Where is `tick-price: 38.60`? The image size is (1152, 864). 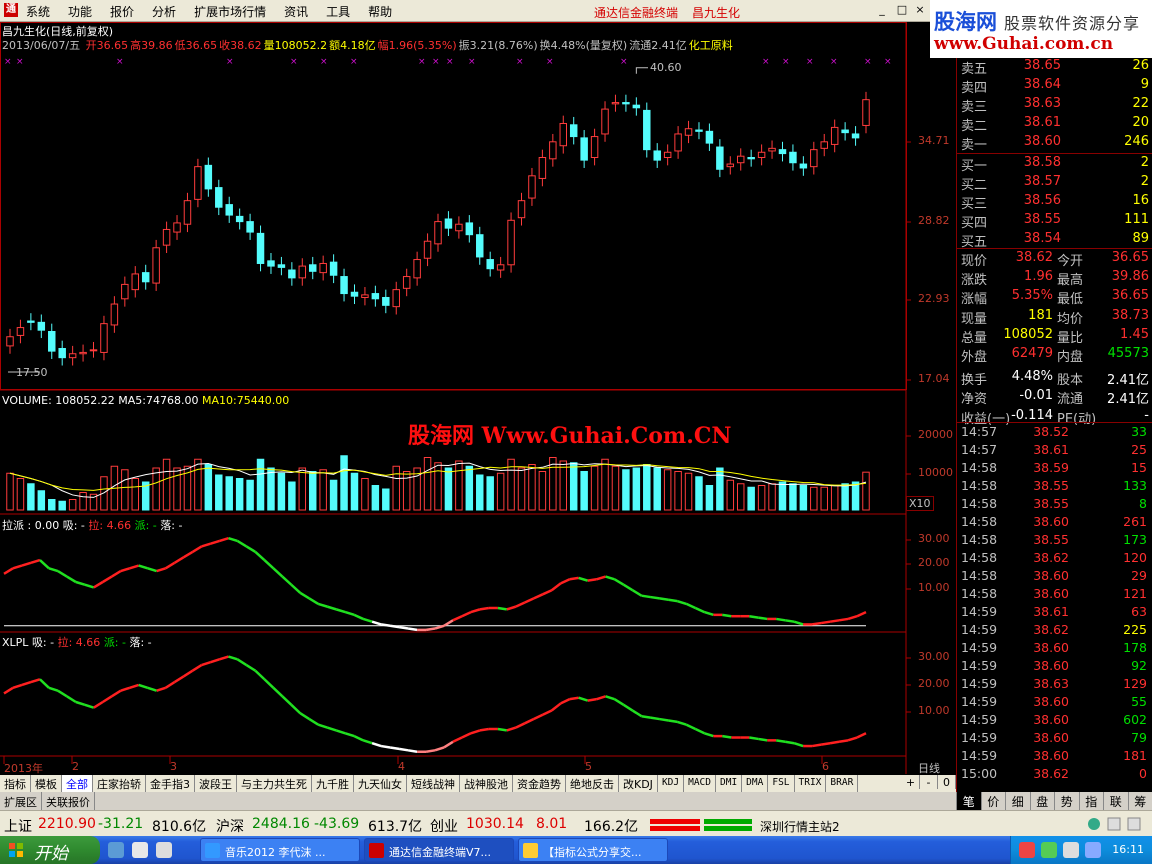
tick-price: 38.60 is located at coordinates (1051, 737).